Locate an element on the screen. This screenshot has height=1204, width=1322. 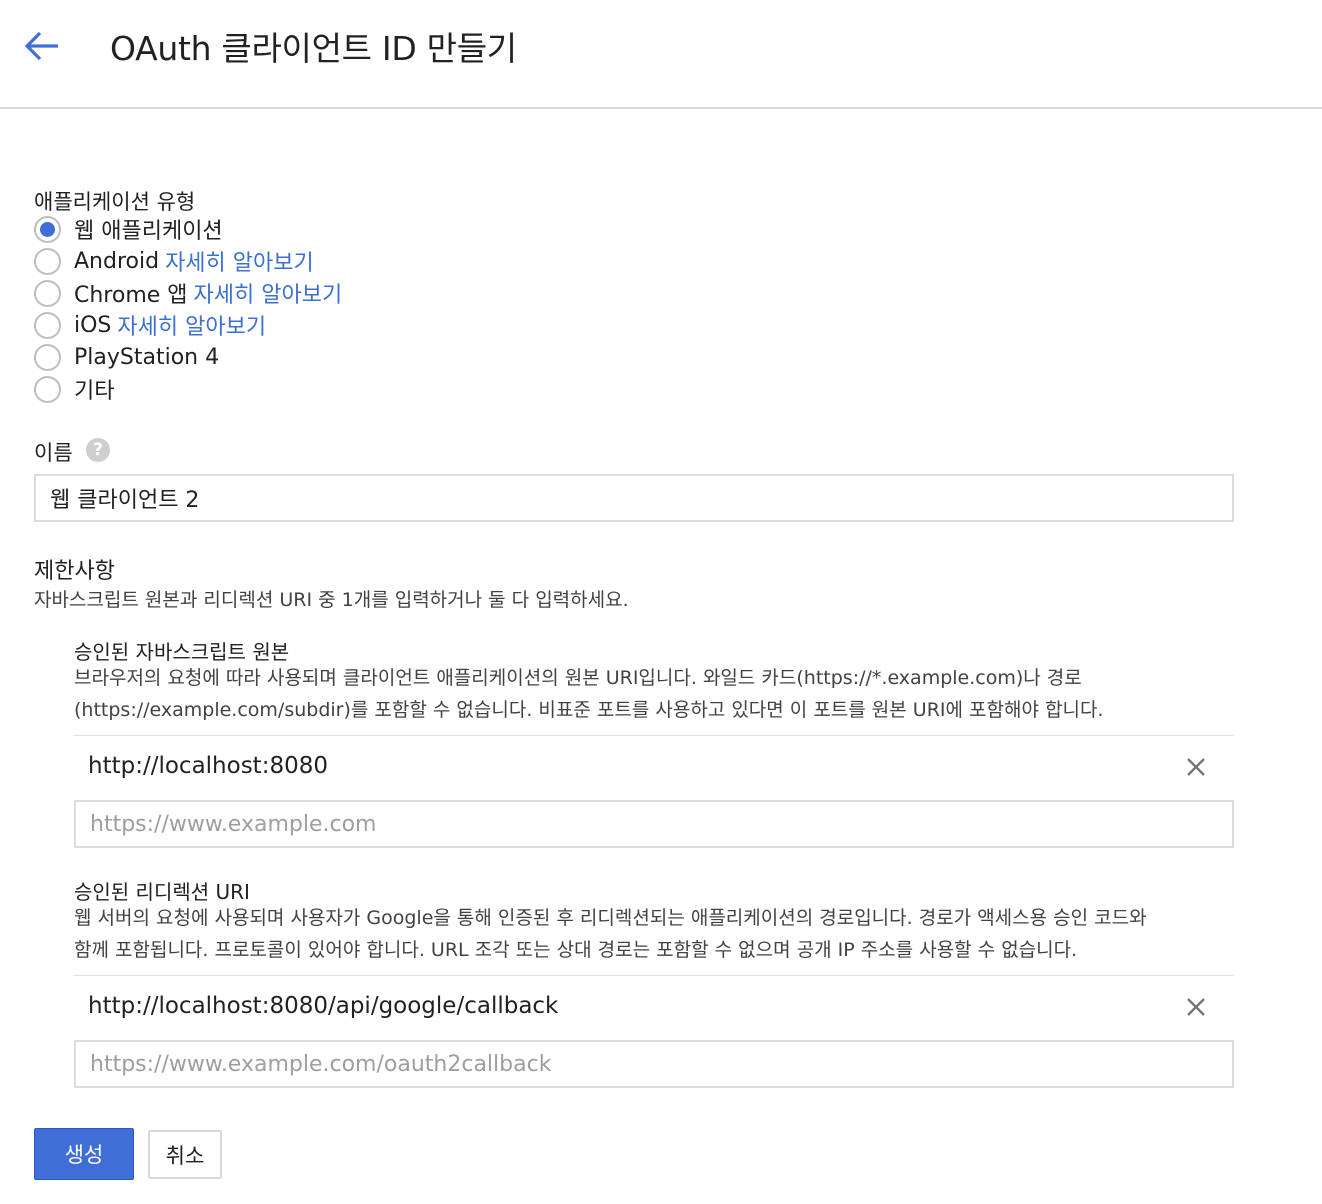
radio-ios: iOS 자세히 알아보기 is located at coordinates (150, 325).